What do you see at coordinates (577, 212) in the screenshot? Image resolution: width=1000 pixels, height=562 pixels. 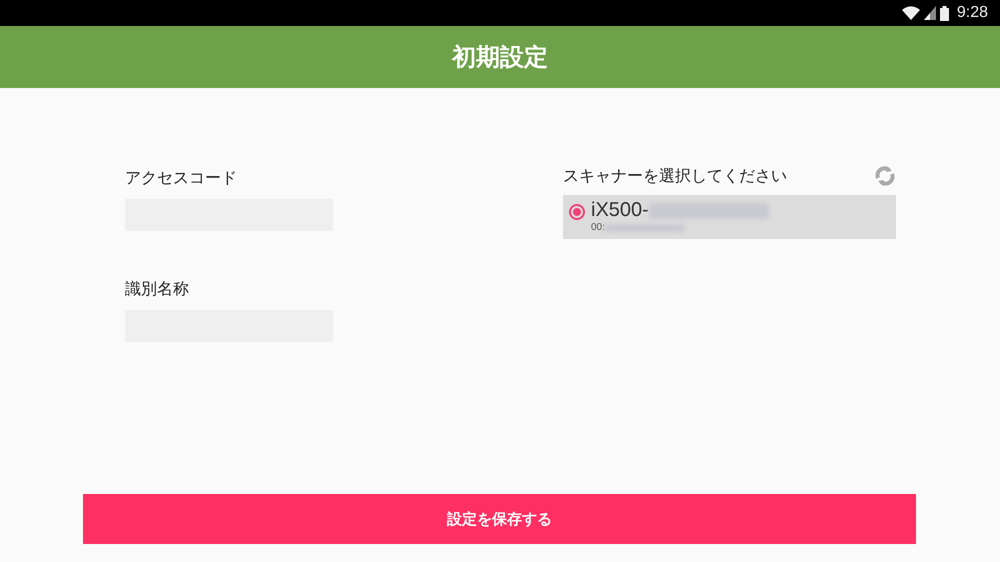 I see `radio-button` at bounding box center [577, 212].